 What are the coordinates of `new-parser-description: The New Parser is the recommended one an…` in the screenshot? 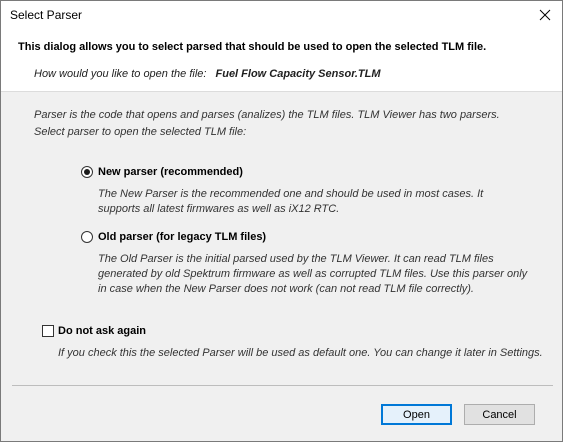 It's located at (291, 201).